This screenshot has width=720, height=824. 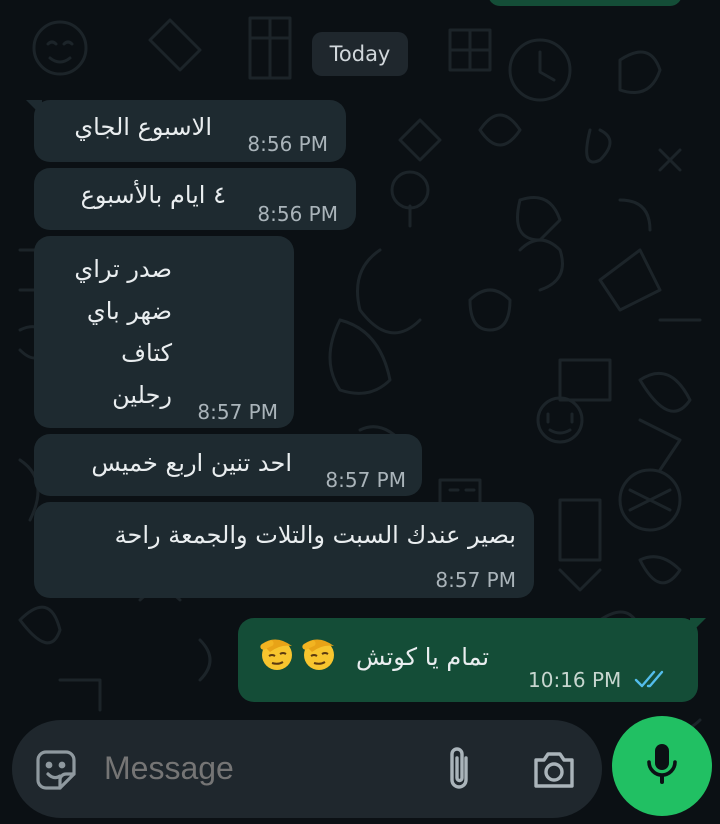 I want to click on emoji-group, so click(x=298, y=653).